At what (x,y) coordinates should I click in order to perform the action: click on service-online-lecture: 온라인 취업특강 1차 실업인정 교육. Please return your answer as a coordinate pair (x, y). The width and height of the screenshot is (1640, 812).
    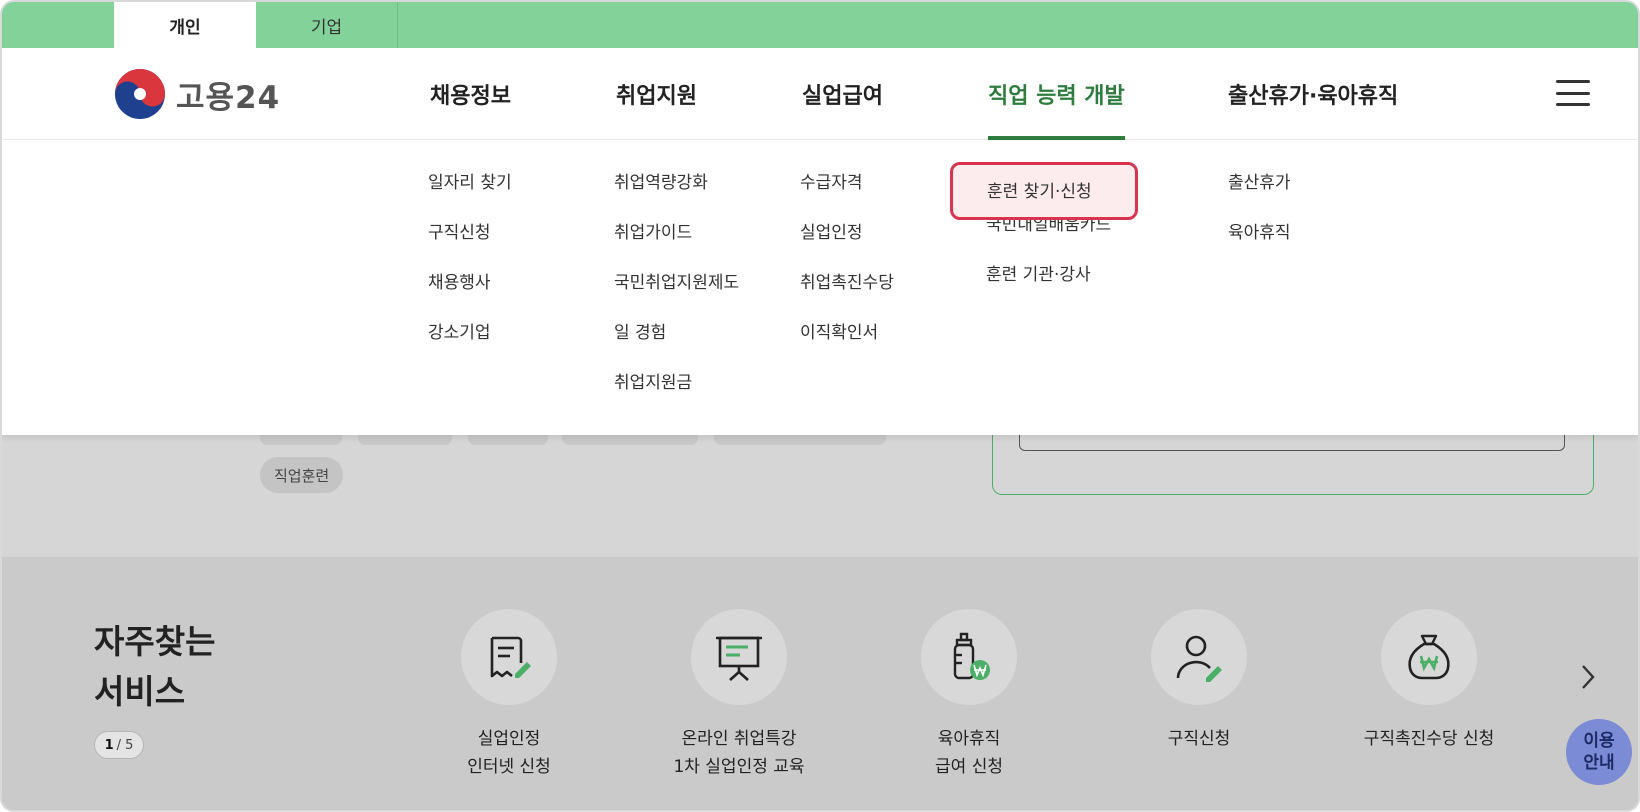
    Looking at the image, I should click on (739, 695).